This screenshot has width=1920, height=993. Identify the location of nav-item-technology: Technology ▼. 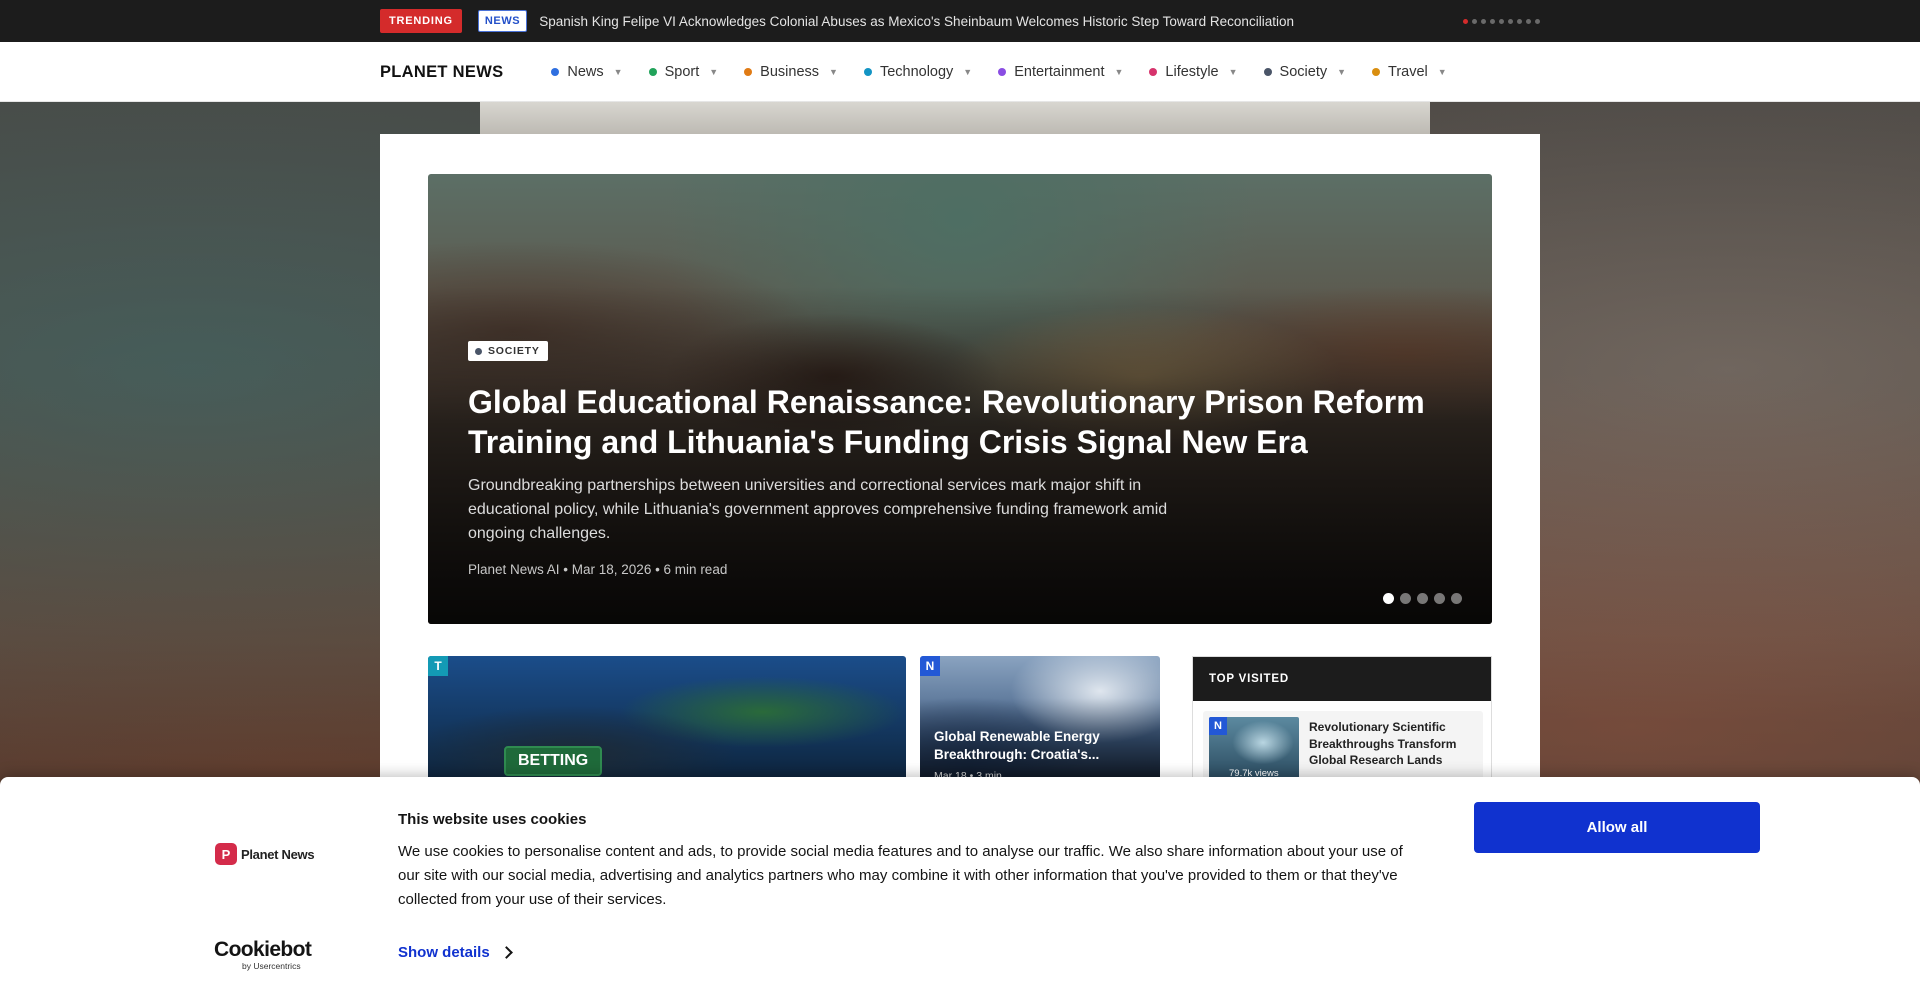
(918, 72).